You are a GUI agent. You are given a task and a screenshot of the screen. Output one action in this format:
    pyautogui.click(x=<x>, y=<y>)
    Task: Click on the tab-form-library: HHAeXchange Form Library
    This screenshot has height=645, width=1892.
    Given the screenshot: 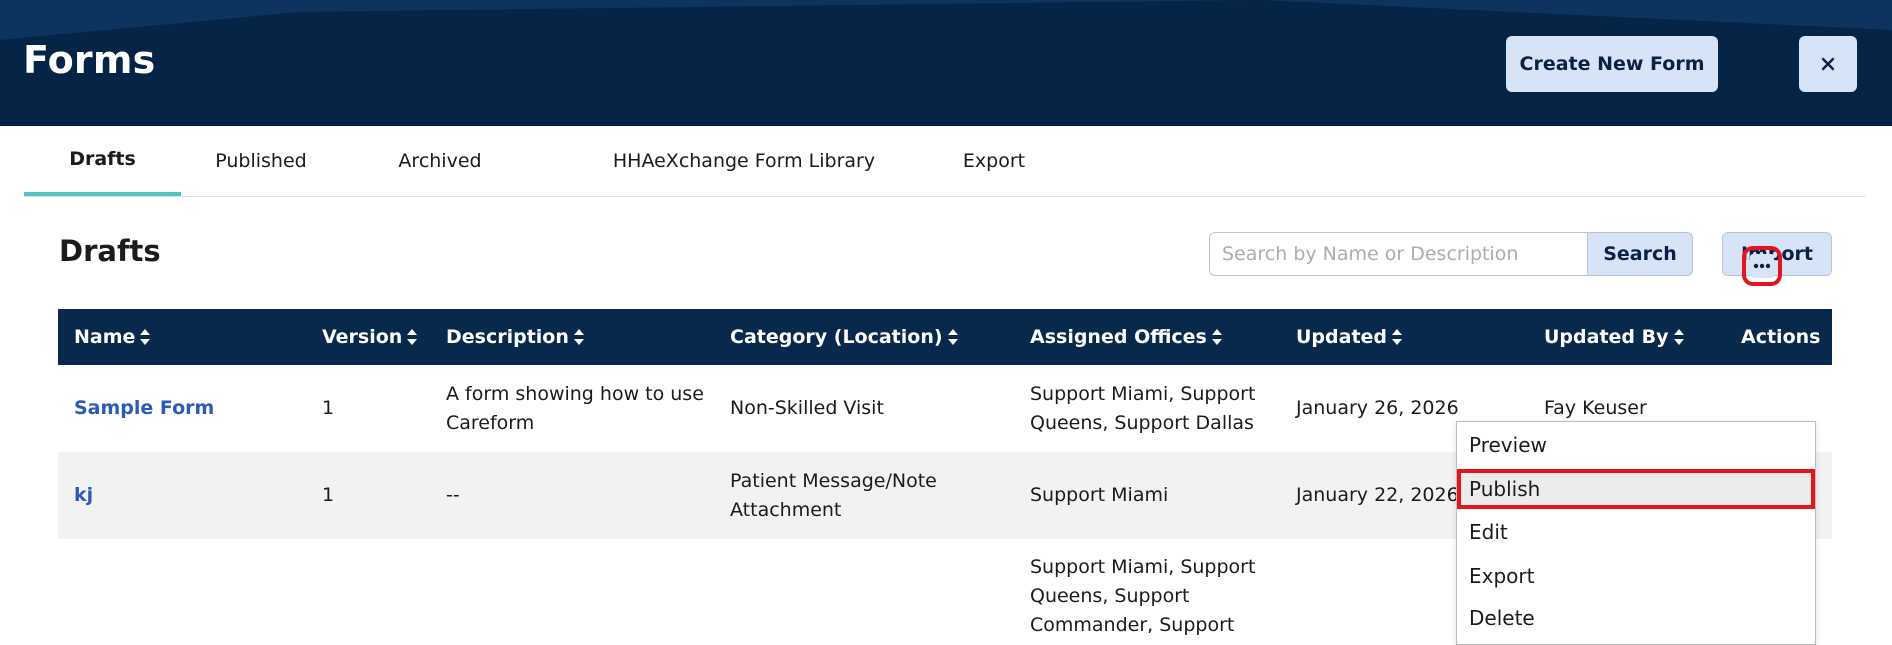 What is the action you would take?
    pyautogui.click(x=744, y=161)
    